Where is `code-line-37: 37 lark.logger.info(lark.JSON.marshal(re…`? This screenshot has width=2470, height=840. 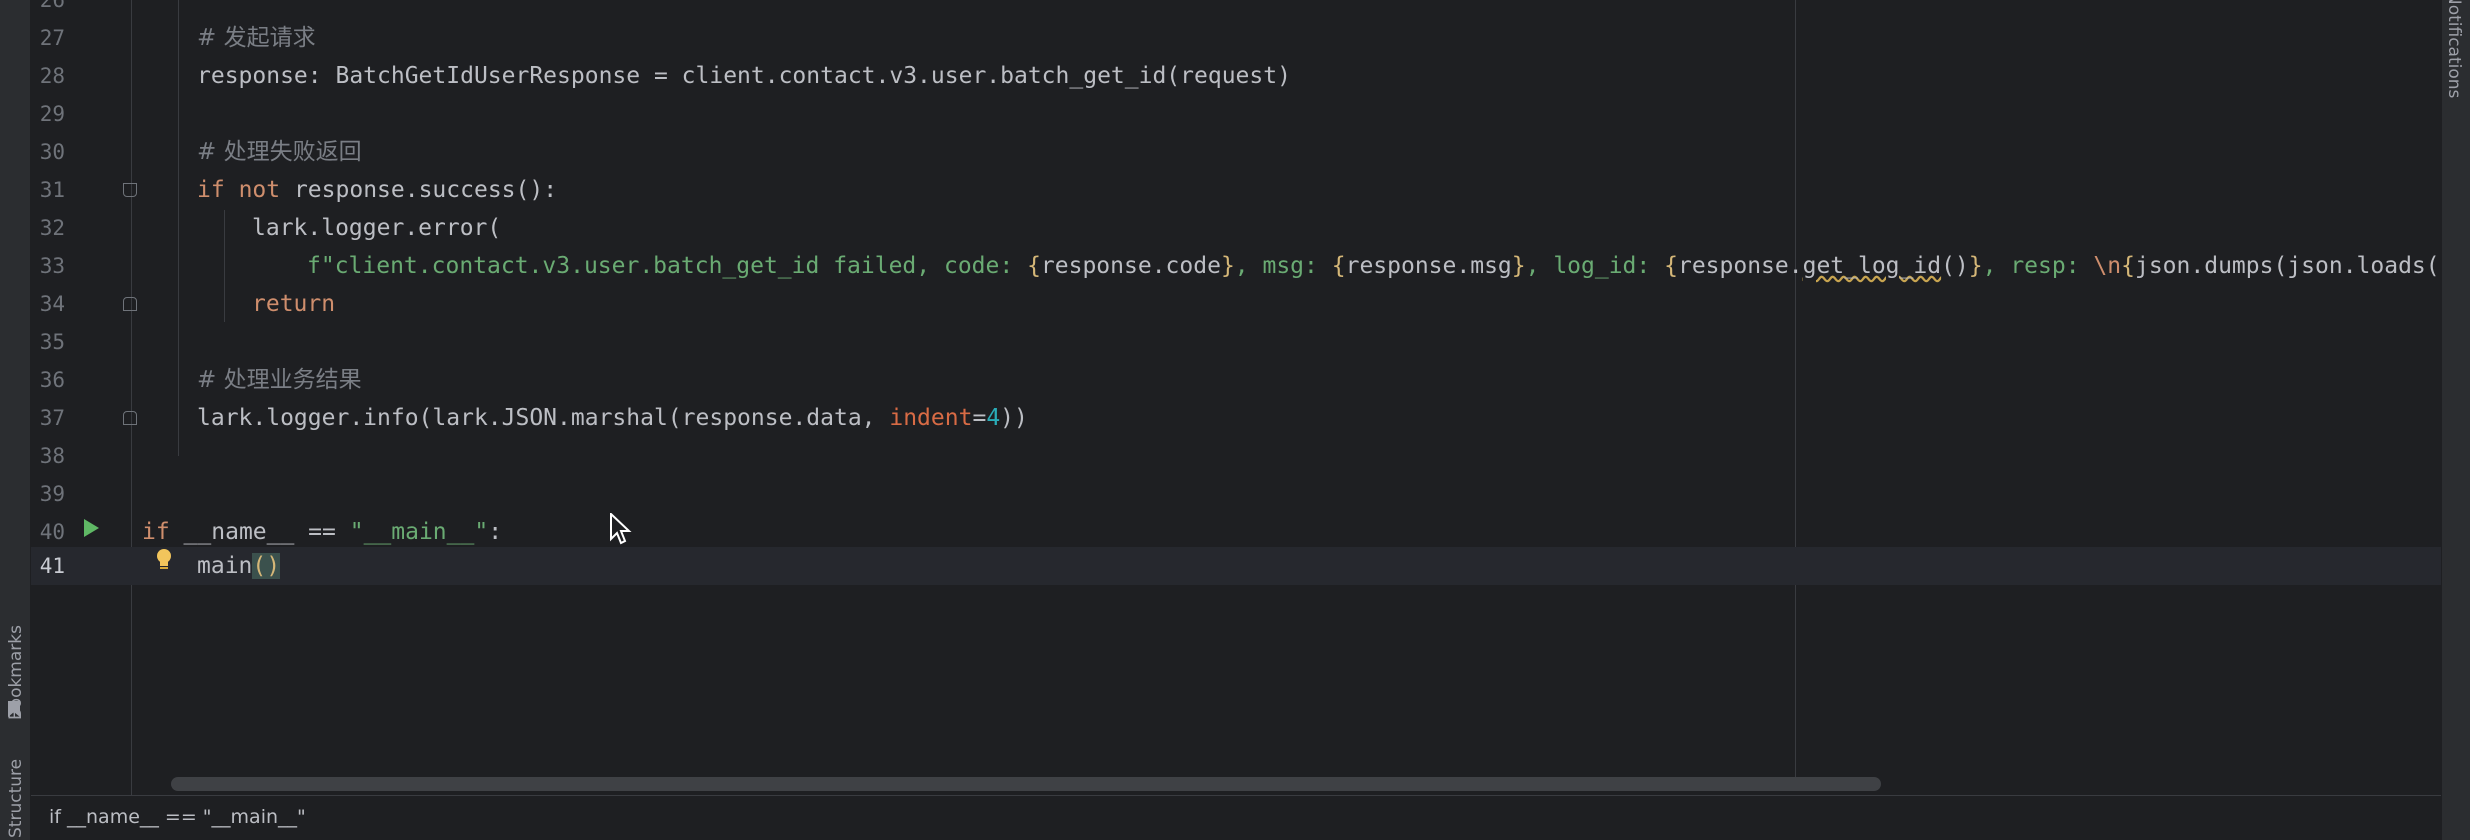 code-line-37: 37 lark.logger.info(lark.JSON.marshal(re… is located at coordinates (1236, 418).